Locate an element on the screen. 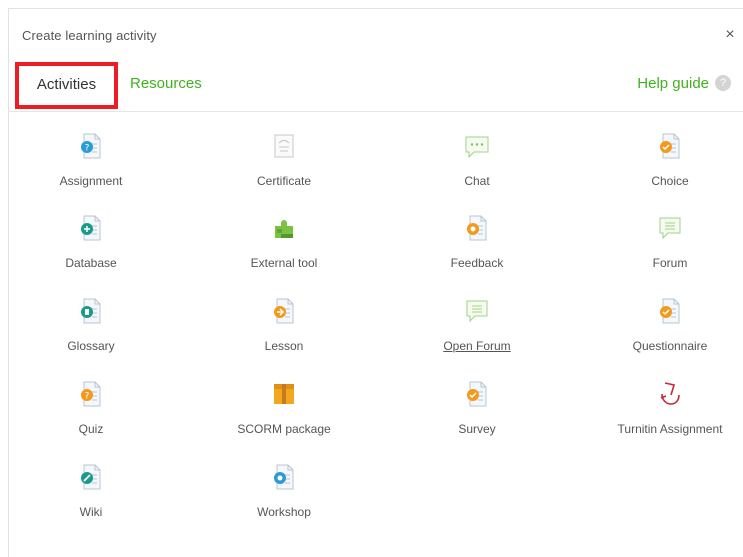  activity-turnitin-assignment: Turnitin Assignment is located at coordinates (669, 399).